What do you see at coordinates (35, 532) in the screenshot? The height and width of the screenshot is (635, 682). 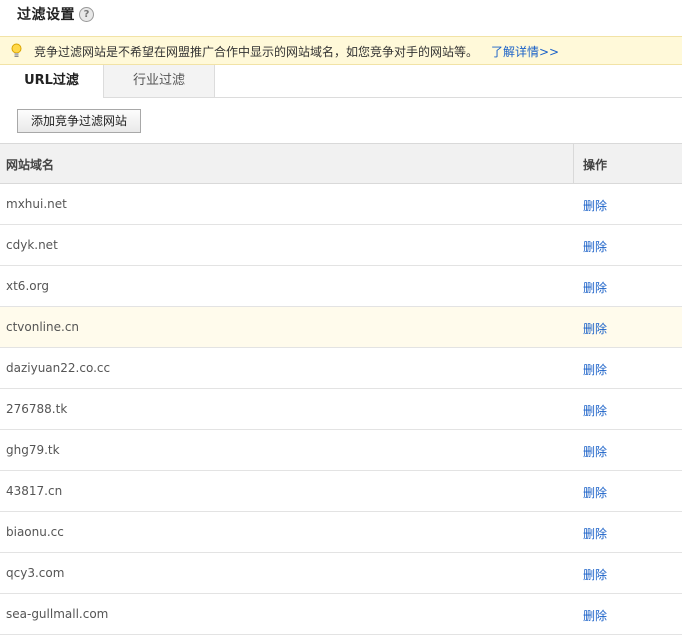 I see `domain-cell: biaonu.cc` at bounding box center [35, 532].